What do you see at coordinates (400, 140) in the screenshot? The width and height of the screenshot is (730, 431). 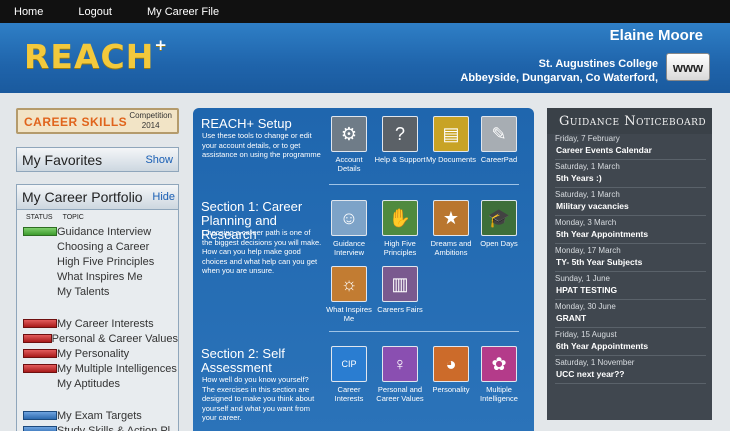 I see `tool-question: ? Help & Support` at bounding box center [400, 140].